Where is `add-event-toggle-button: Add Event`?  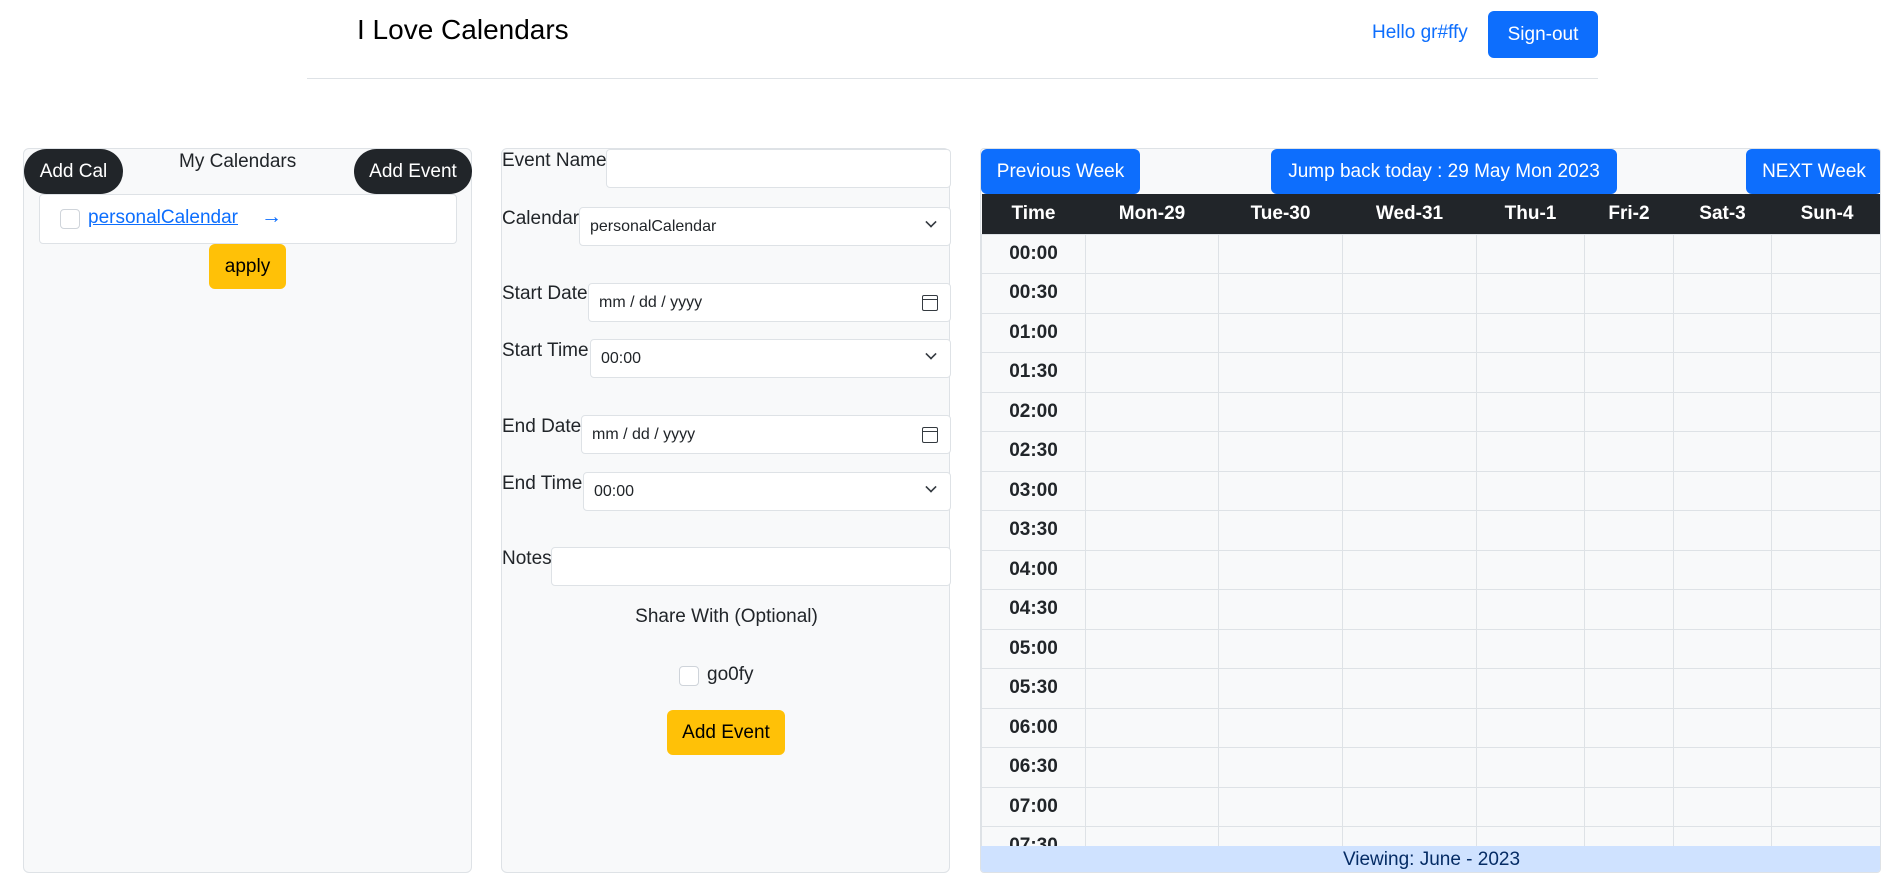 add-event-toggle-button: Add Event is located at coordinates (413, 171).